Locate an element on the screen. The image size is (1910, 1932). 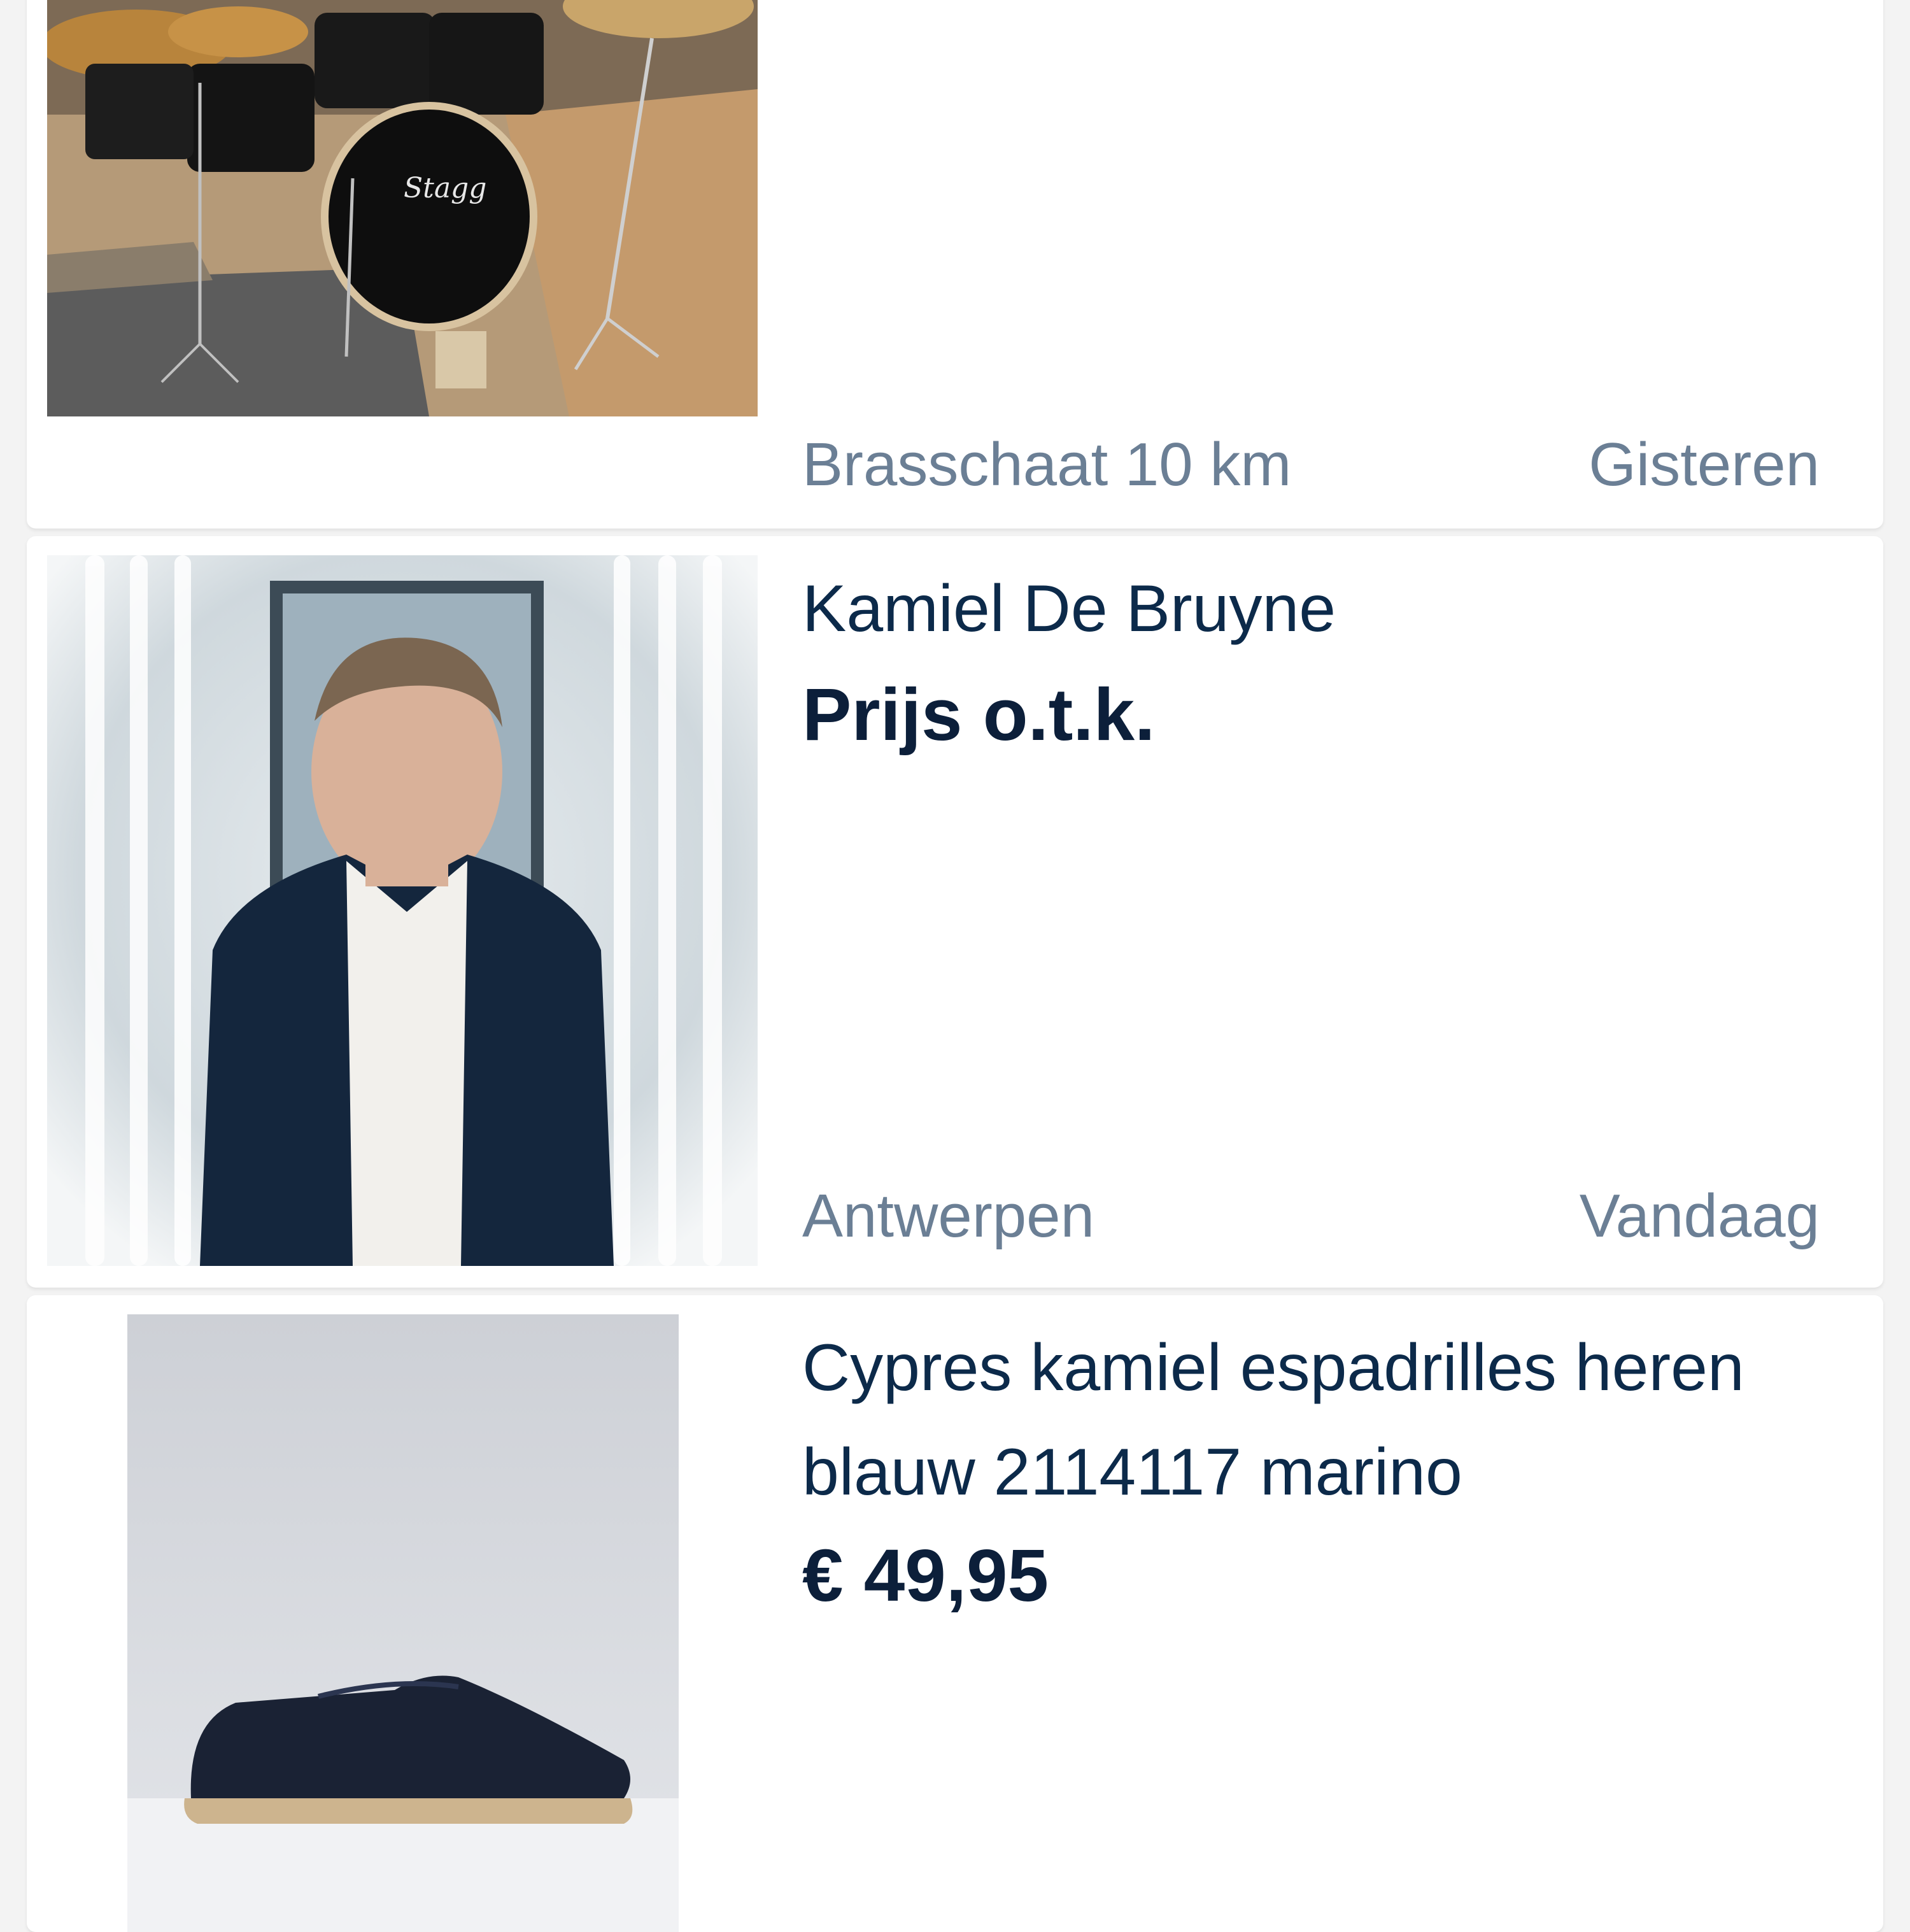
listing-date: Vandaag is located at coordinates (1700, 1216).